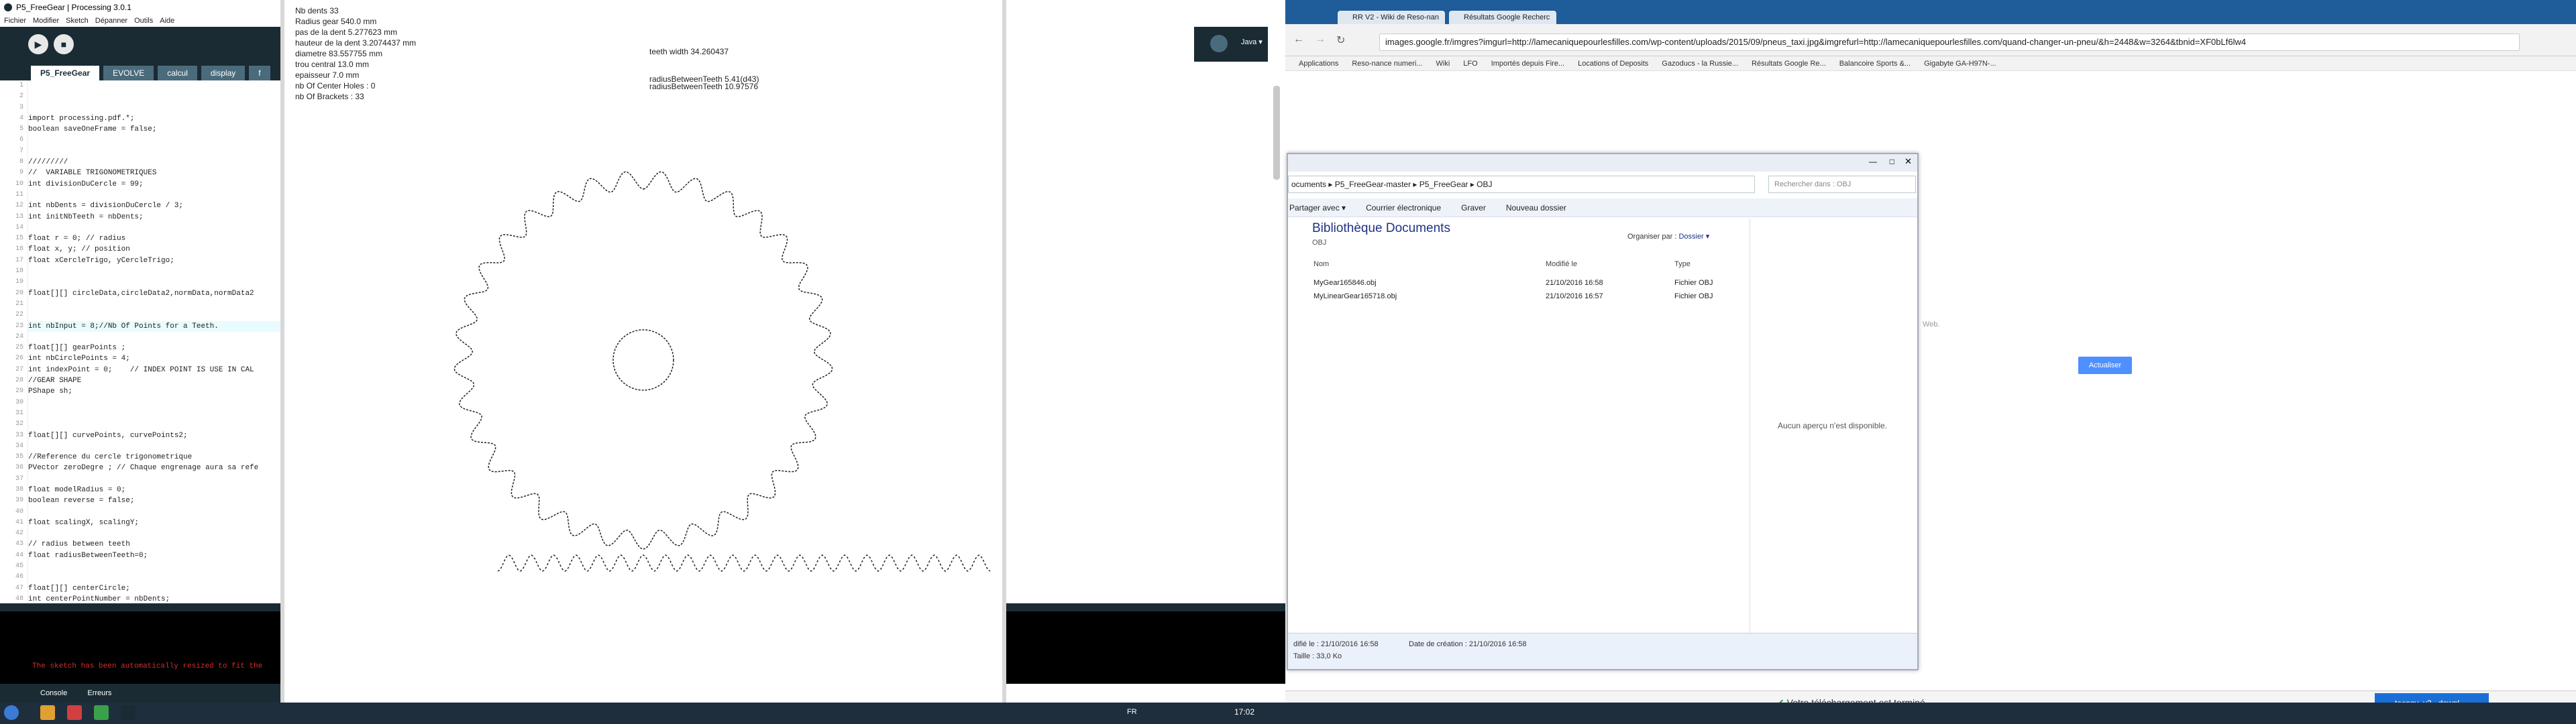 This screenshot has width=2576, height=724. I want to click on tab-display: display, so click(223, 73).